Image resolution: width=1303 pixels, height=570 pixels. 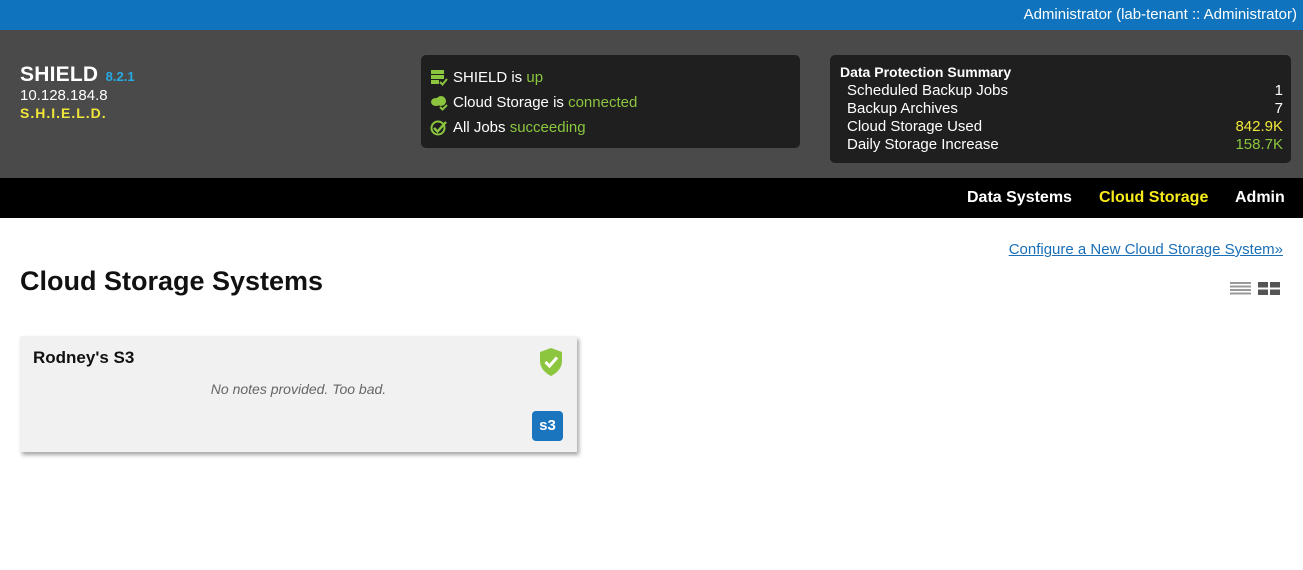 I want to click on summary-label: Cloud Storage Used, so click(x=915, y=126).